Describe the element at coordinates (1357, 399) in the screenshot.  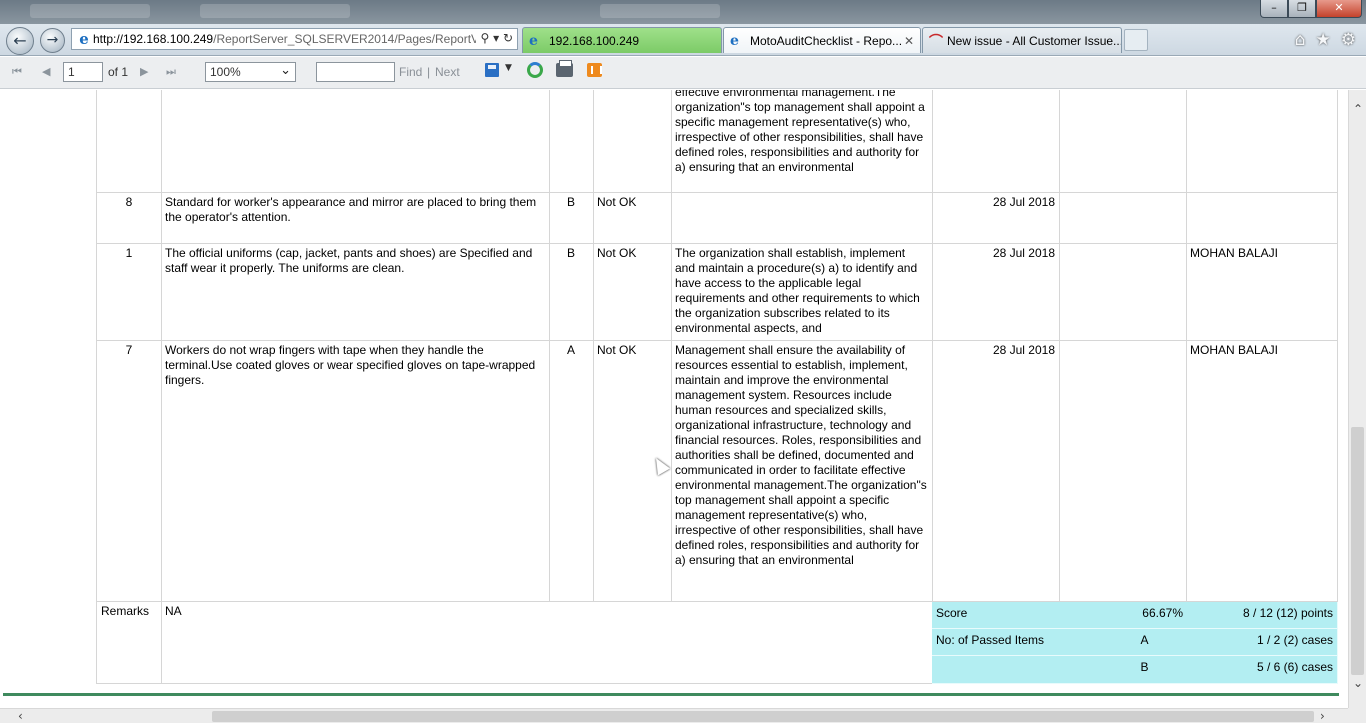
I see `vertical-scrollbar: ⌃ ⌄` at that location.